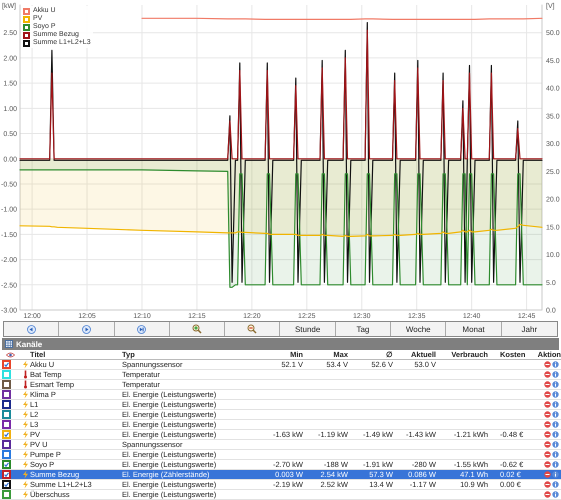 Image resolution: width=561 pixels, height=500 pixels. I want to click on range-button: Jahr, so click(529, 329).